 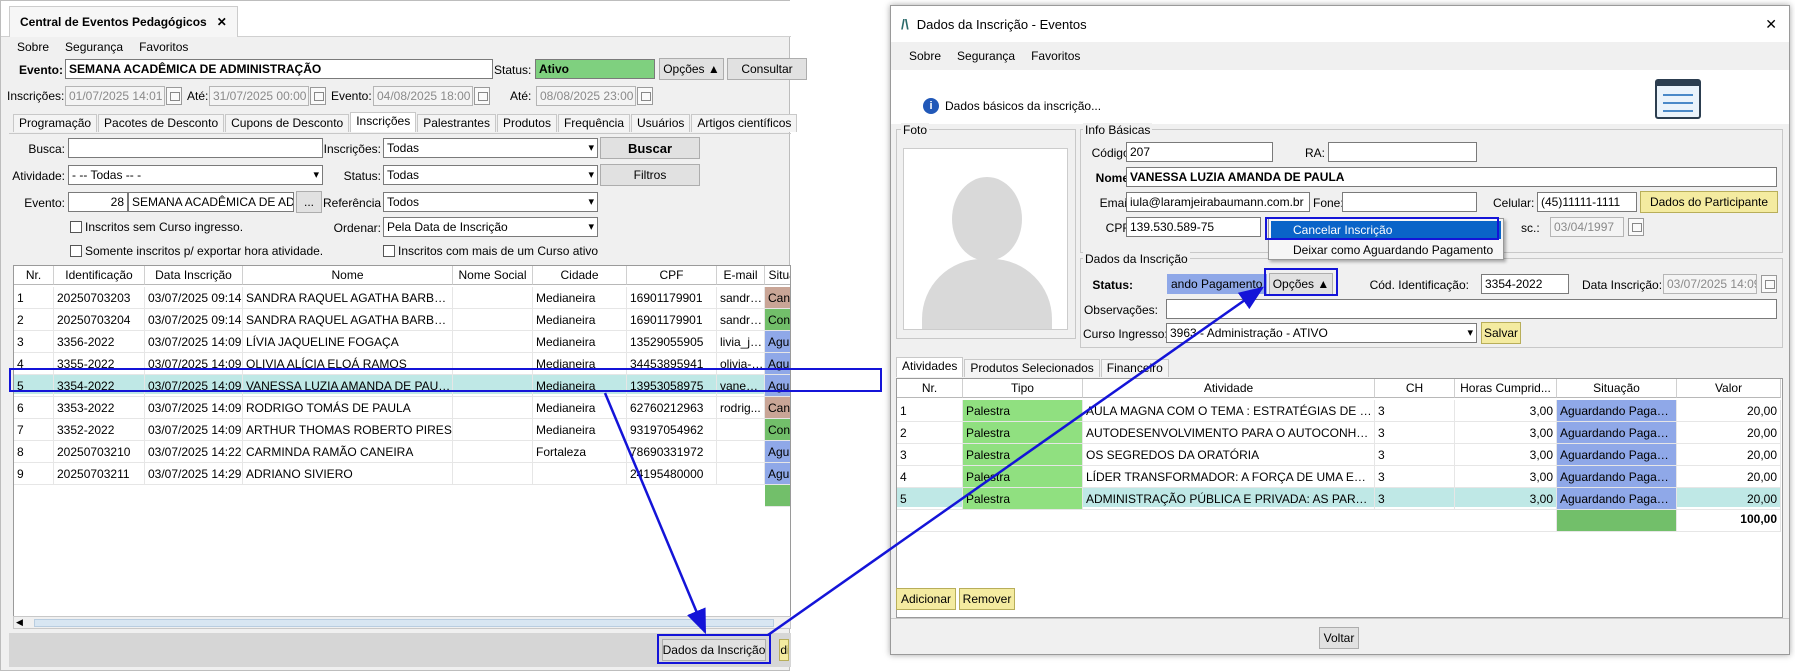 I want to click on arrow-to-opcoes, so click(x=1016, y=461).